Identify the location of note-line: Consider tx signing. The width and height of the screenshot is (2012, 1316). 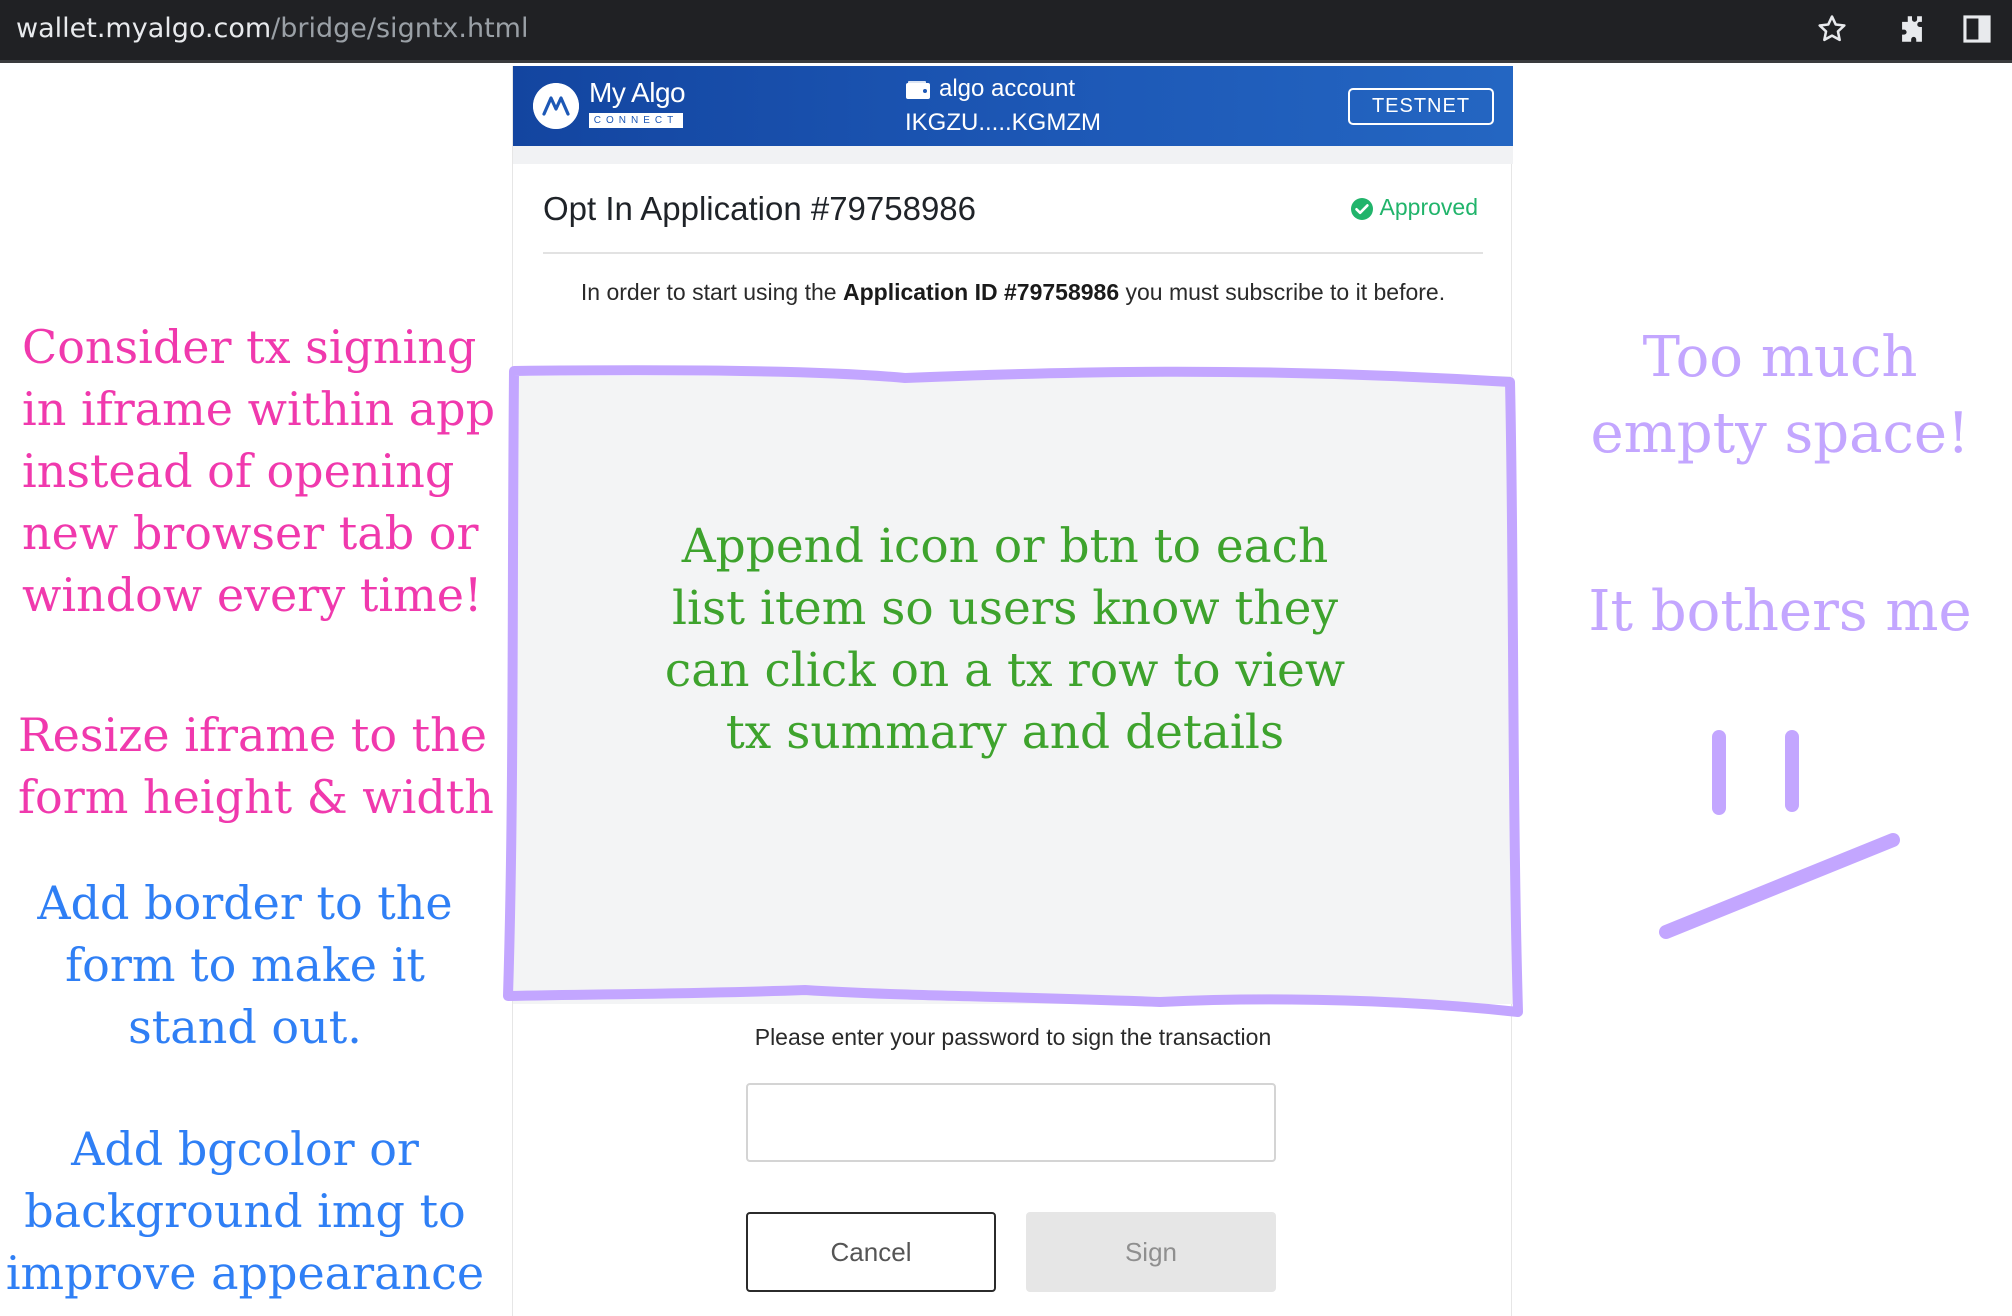
(249, 347).